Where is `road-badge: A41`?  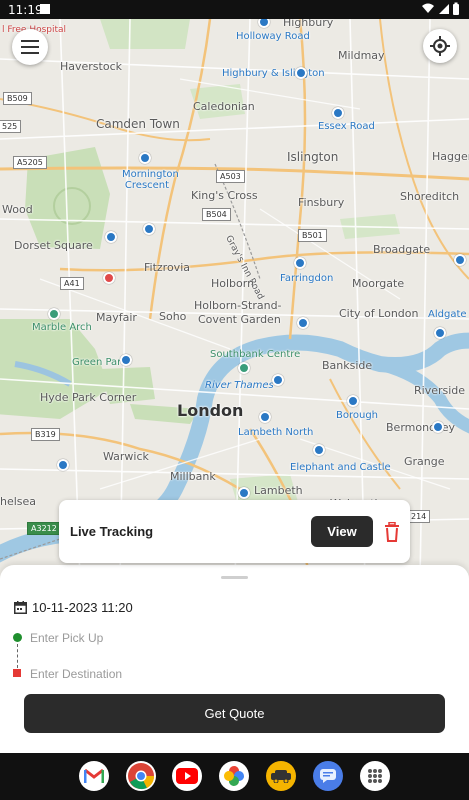 road-badge: A41 is located at coordinates (72, 283).